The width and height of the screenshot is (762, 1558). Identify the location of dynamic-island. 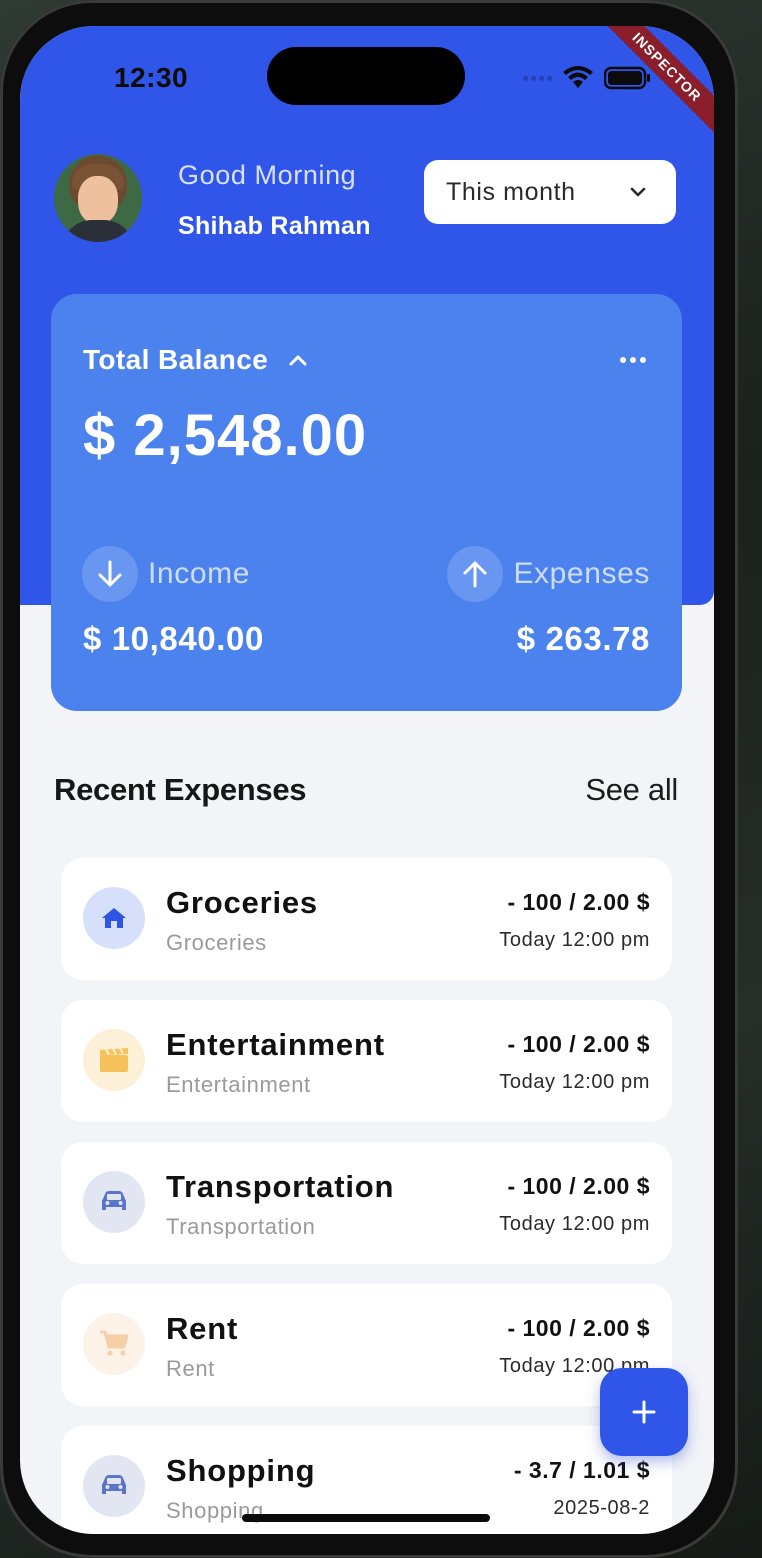
(366, 76).